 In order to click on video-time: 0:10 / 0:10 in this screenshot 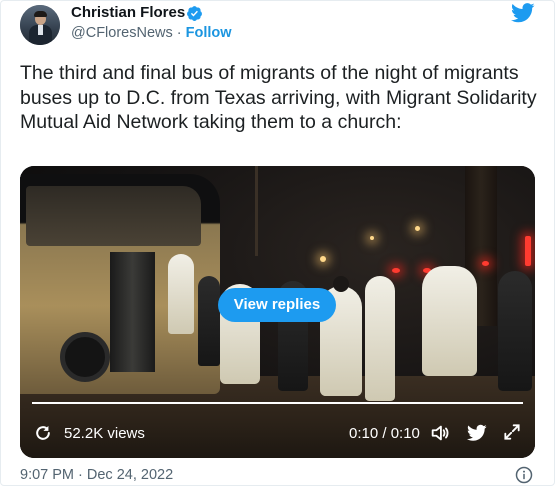, I will do `click(384, 433)`.